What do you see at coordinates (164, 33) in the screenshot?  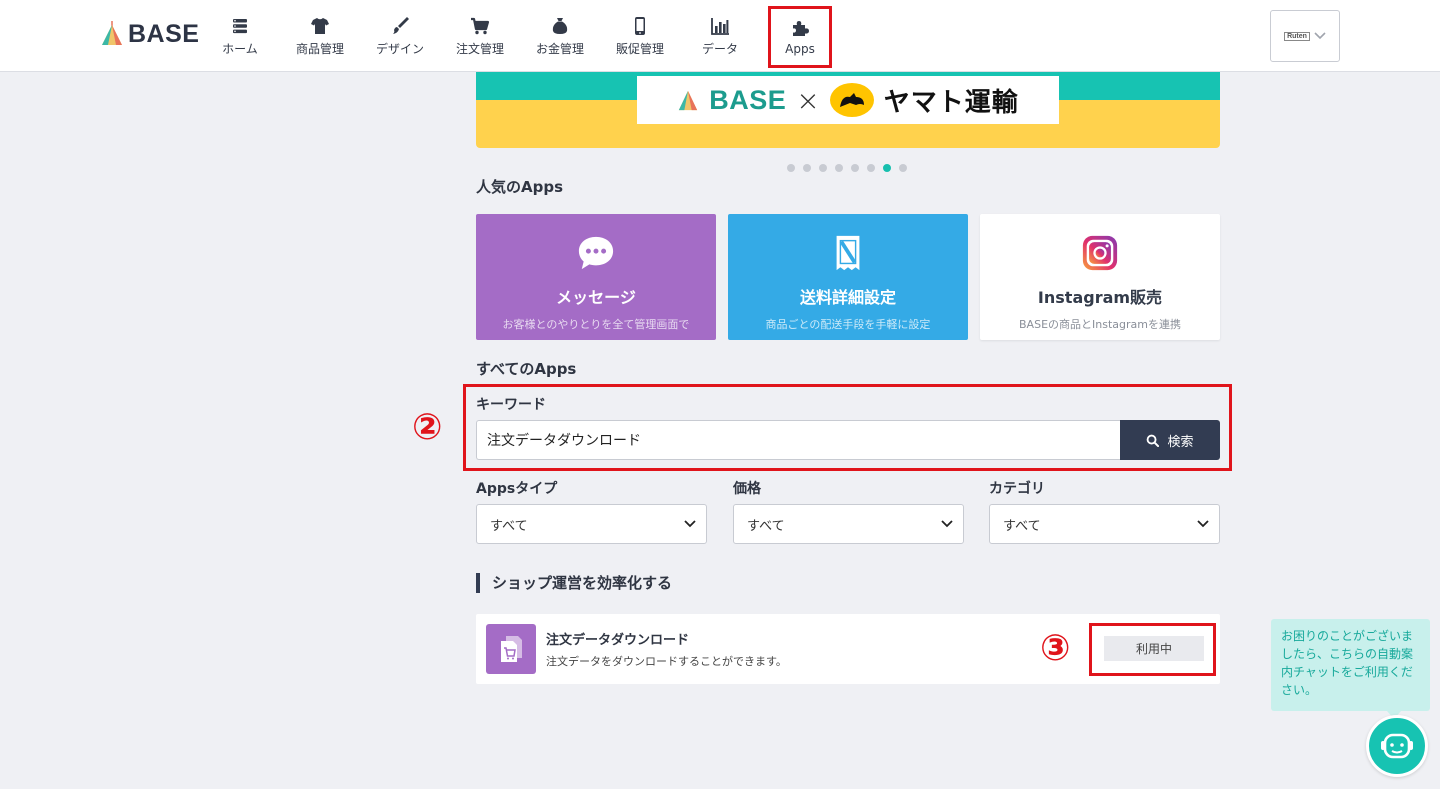 I see `logo-text: BASE` at bounding box center [164, 33].